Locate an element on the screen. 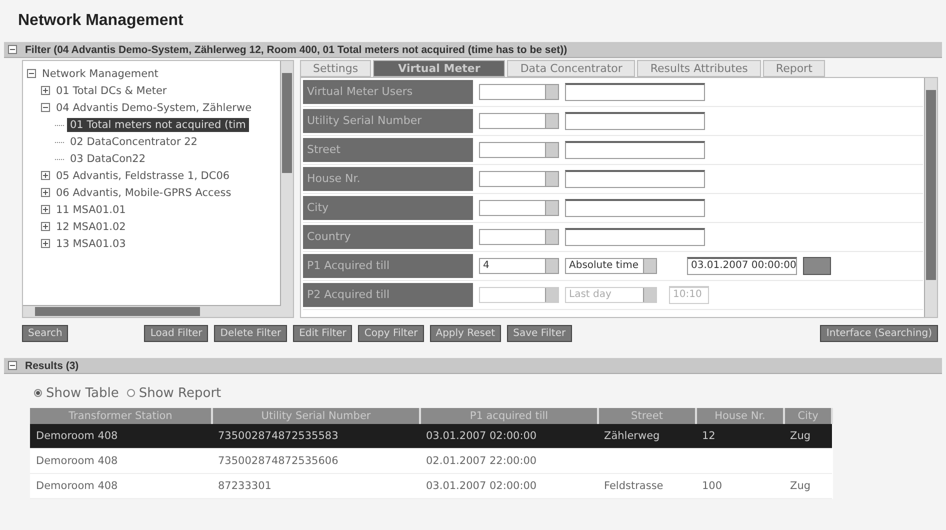 The image size is (946, 530). button: Edit Filter is located at coordinates (322, 333).